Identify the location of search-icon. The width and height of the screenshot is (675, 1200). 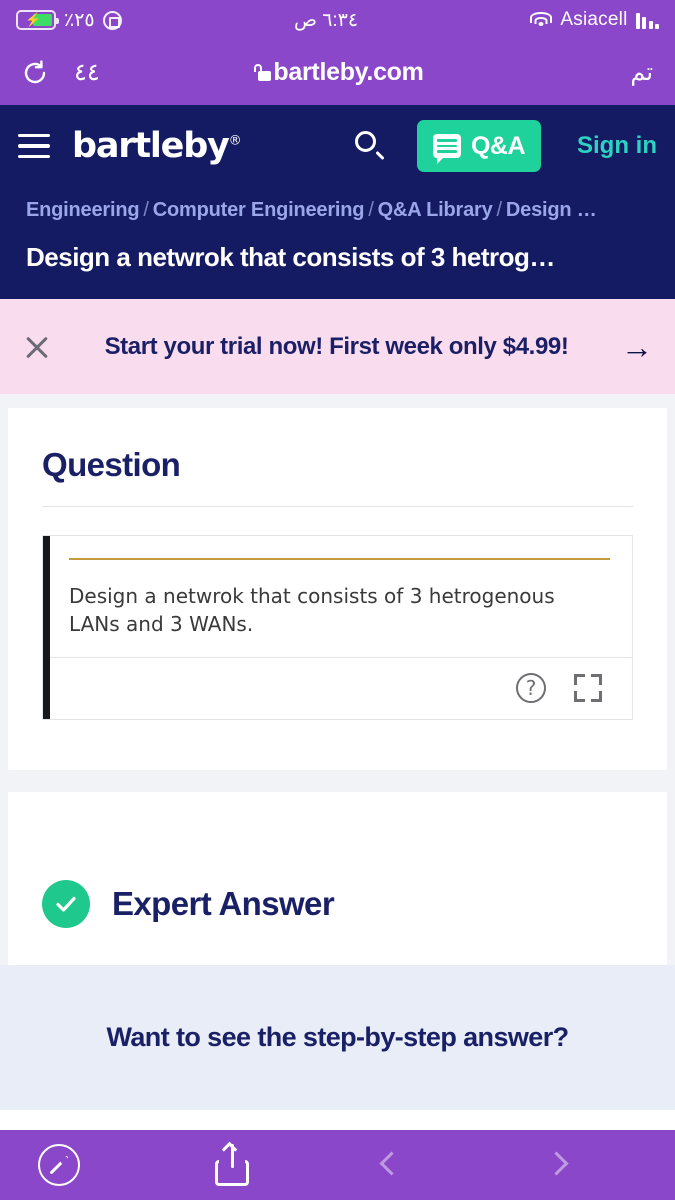
(369, 146).